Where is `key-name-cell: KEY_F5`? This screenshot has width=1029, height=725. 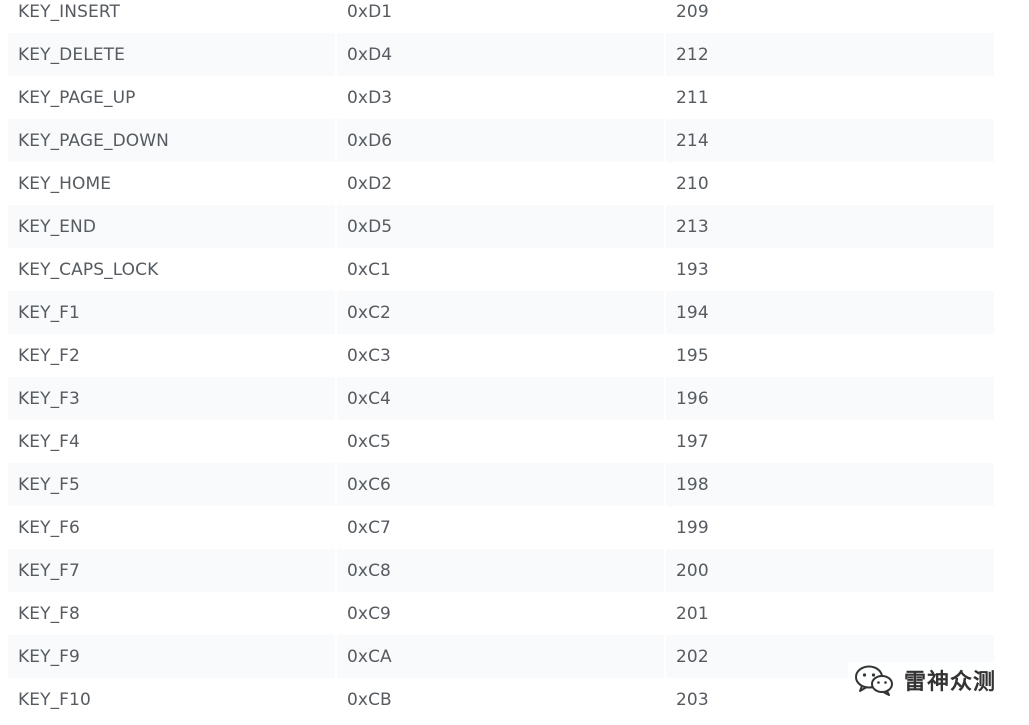 key-name-cell: KEY_F5 is located at coordinates (172, 484).